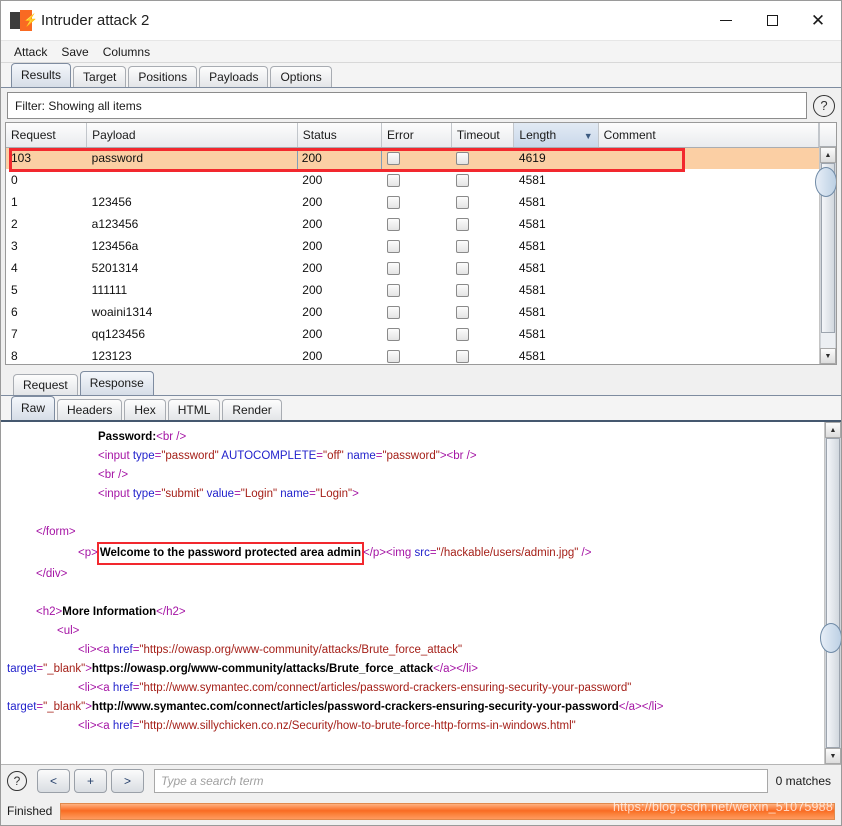  Describe the element at coordinates (95, 20) in the screenshot. I see `window-title: Intruder attack 2` at that location.